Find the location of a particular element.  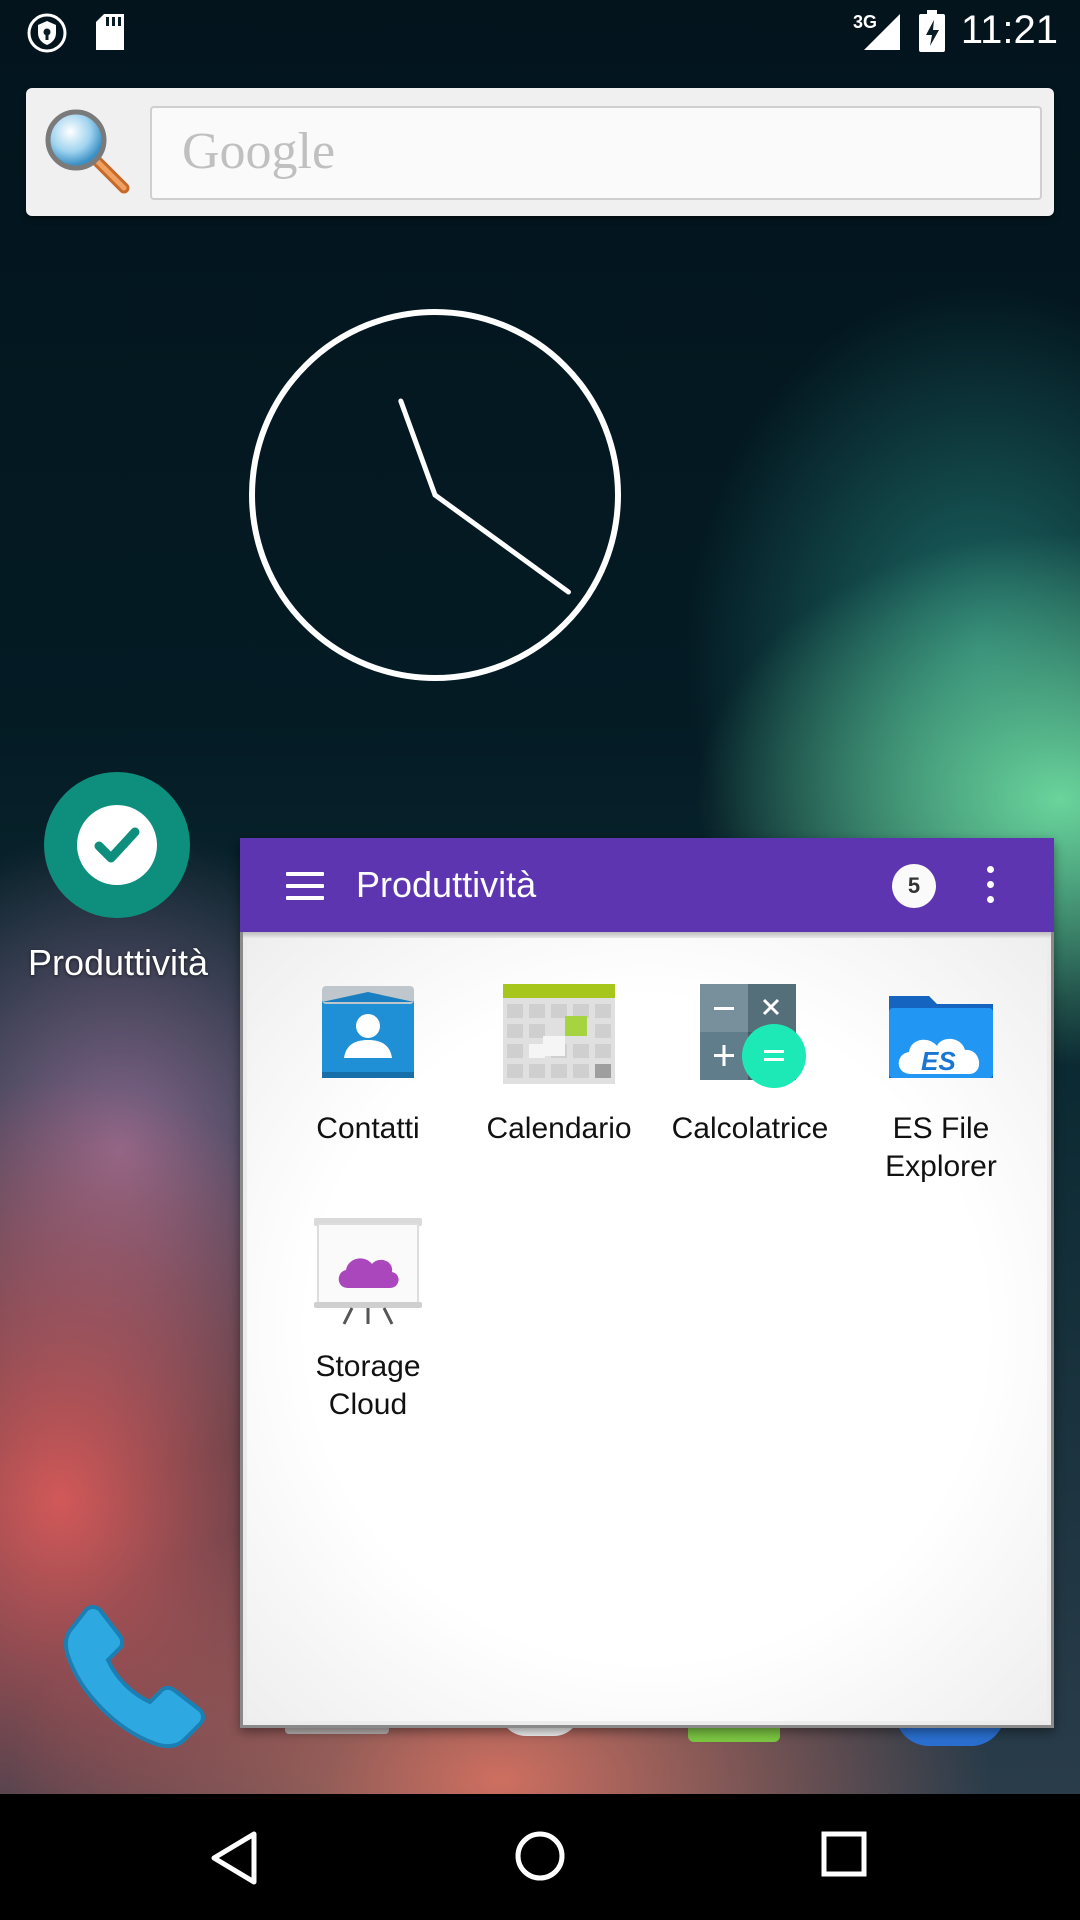

folder-shortcut-produttivita is located at coordinates (117, 845).